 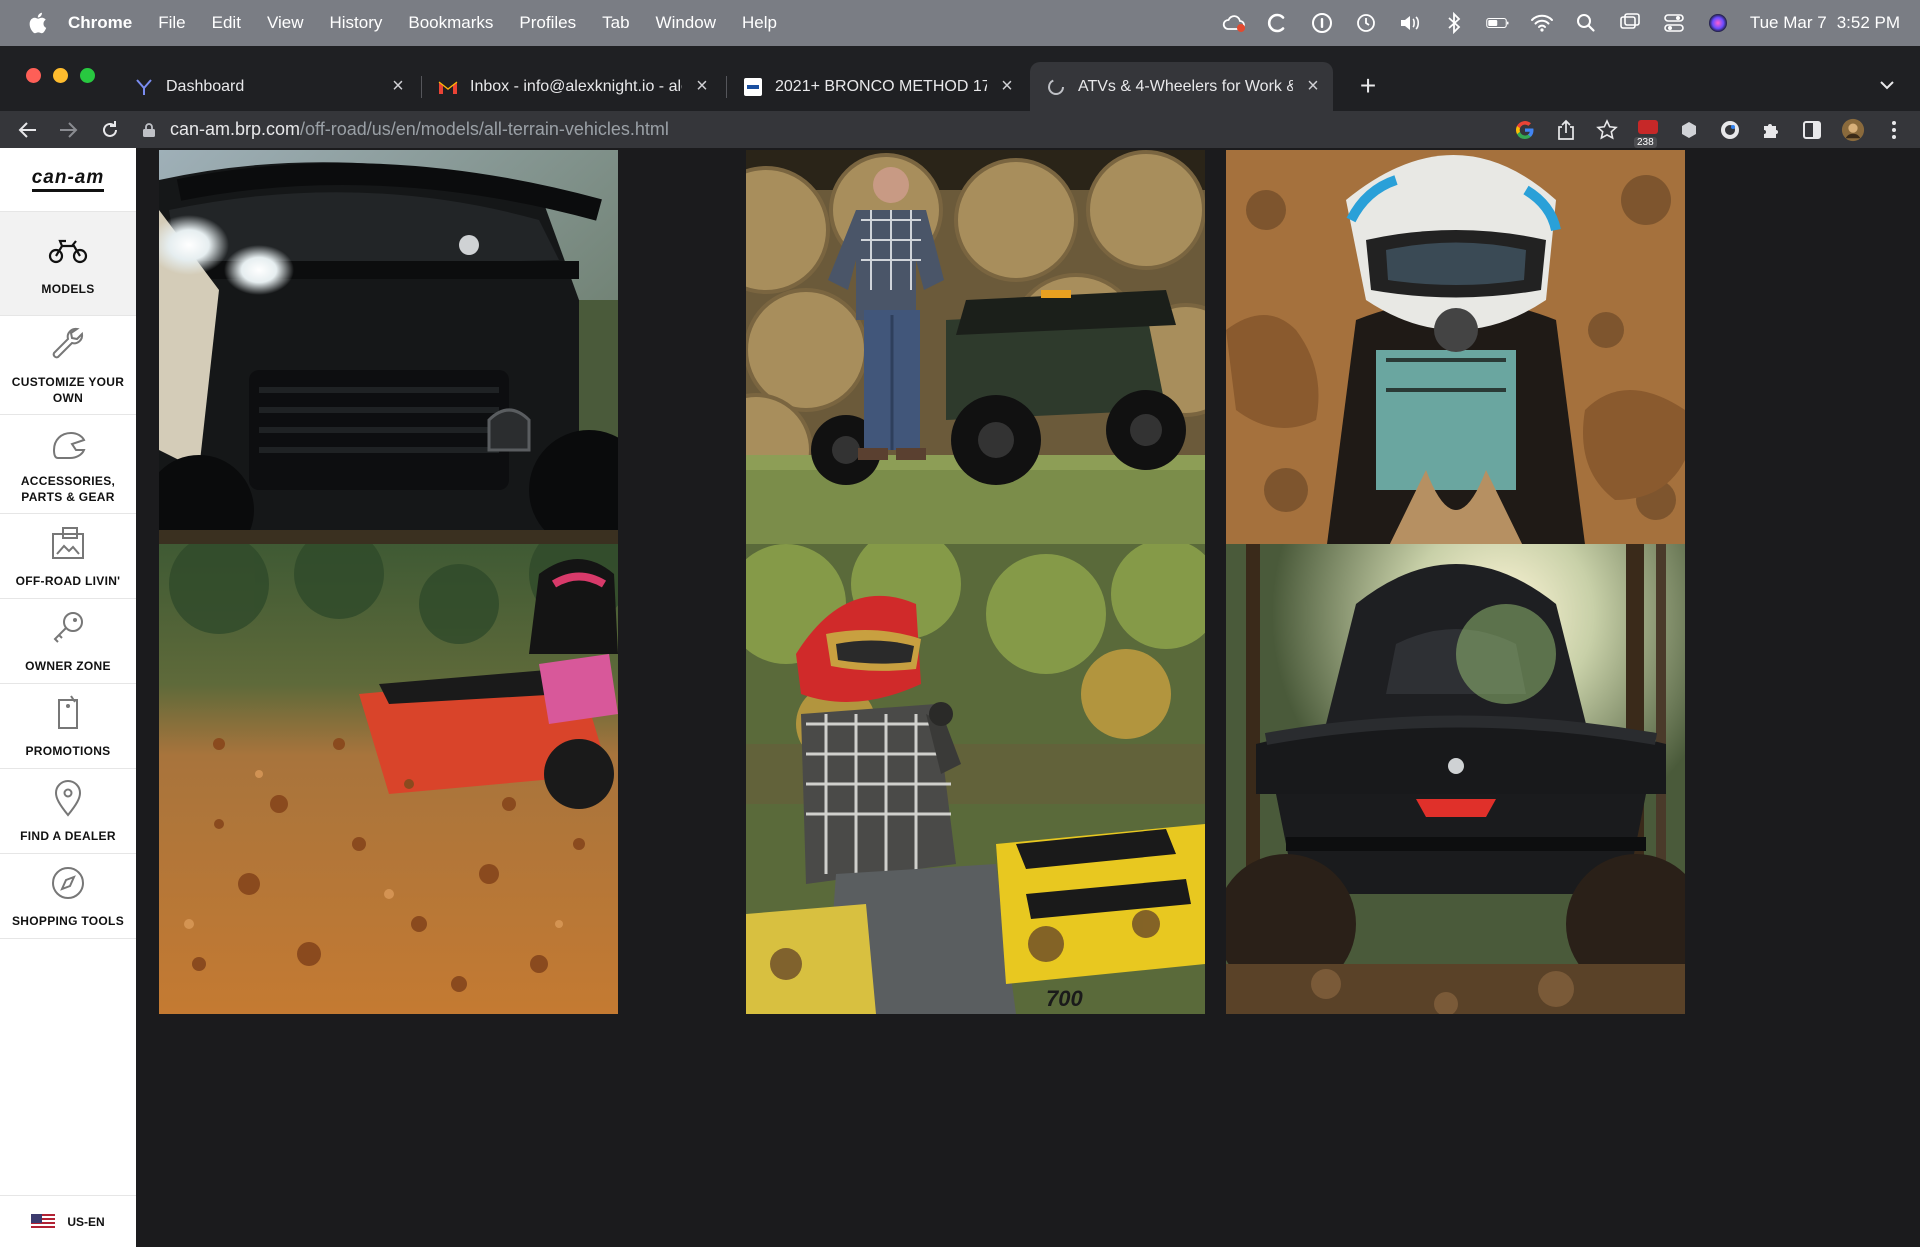 I want to click on back-arrow-icon, so click(x=28, y=130).